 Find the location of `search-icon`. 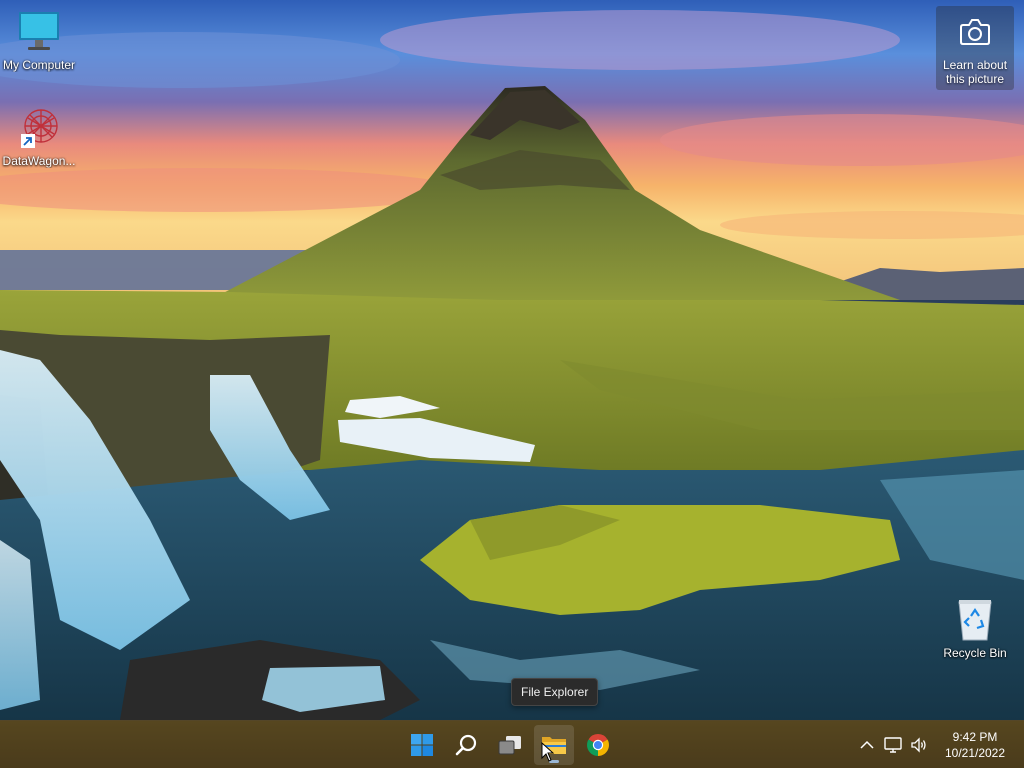

search-icon is located at coordinates (466, 745).